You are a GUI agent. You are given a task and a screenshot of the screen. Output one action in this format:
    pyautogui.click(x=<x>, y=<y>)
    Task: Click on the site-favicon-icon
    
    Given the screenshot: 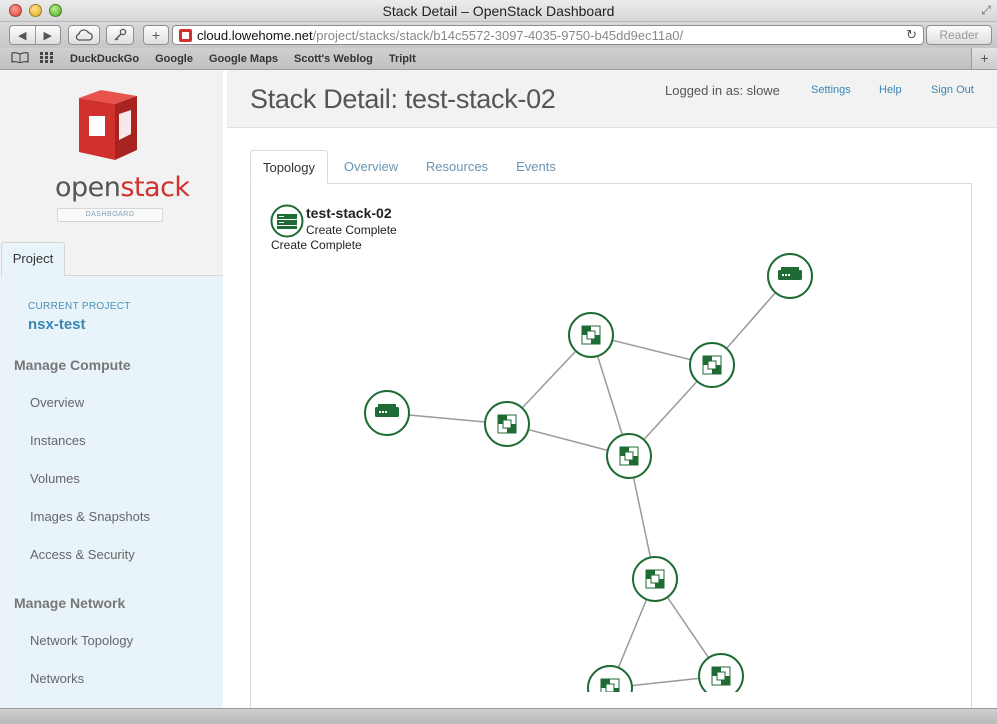 What is the action you would take?
    pyautogui.click(x=185, y=35)
    